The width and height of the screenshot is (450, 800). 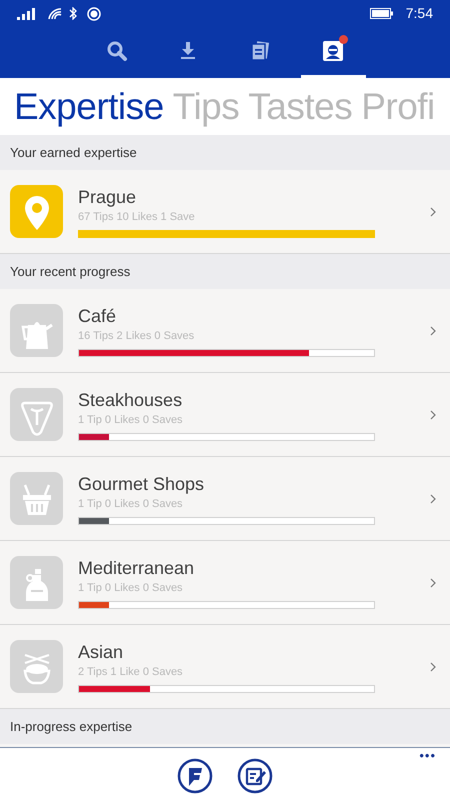 I want to click on compose-button, so click(x=255, y=776).